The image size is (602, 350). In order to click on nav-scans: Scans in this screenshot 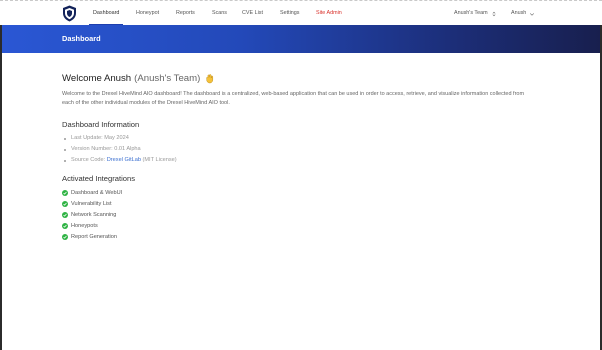, I will do `click(219, 13)`.